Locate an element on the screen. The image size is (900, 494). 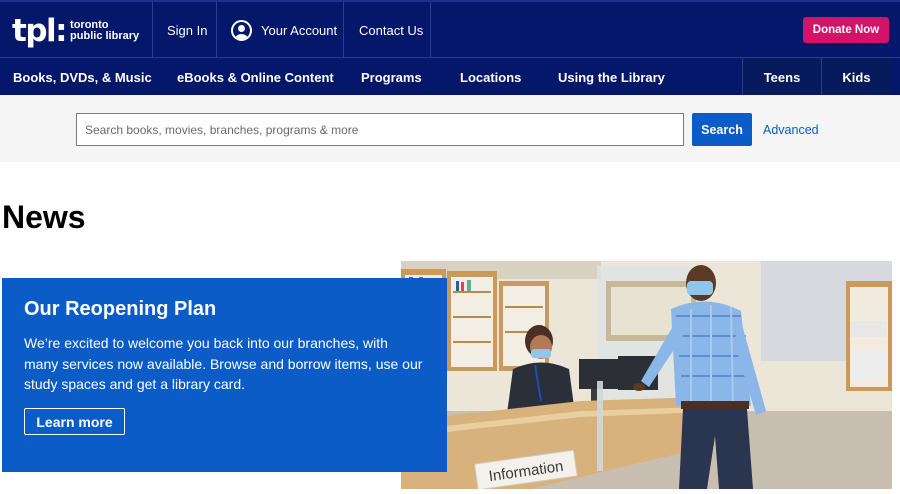
nav-ebooks-online: eBooks & Online Content is located at coordinates (255, 77).